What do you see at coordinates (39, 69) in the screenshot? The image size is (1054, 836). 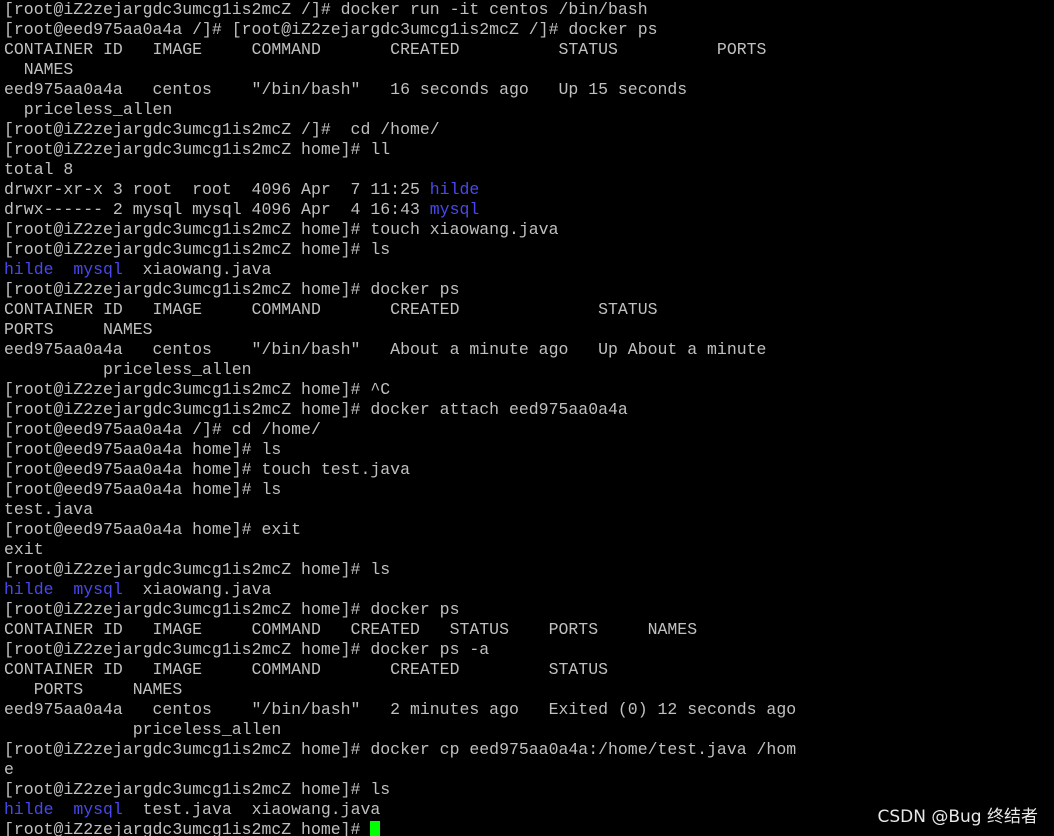 I see `terminal-line: NAMES` at bounding box center [39, 69].